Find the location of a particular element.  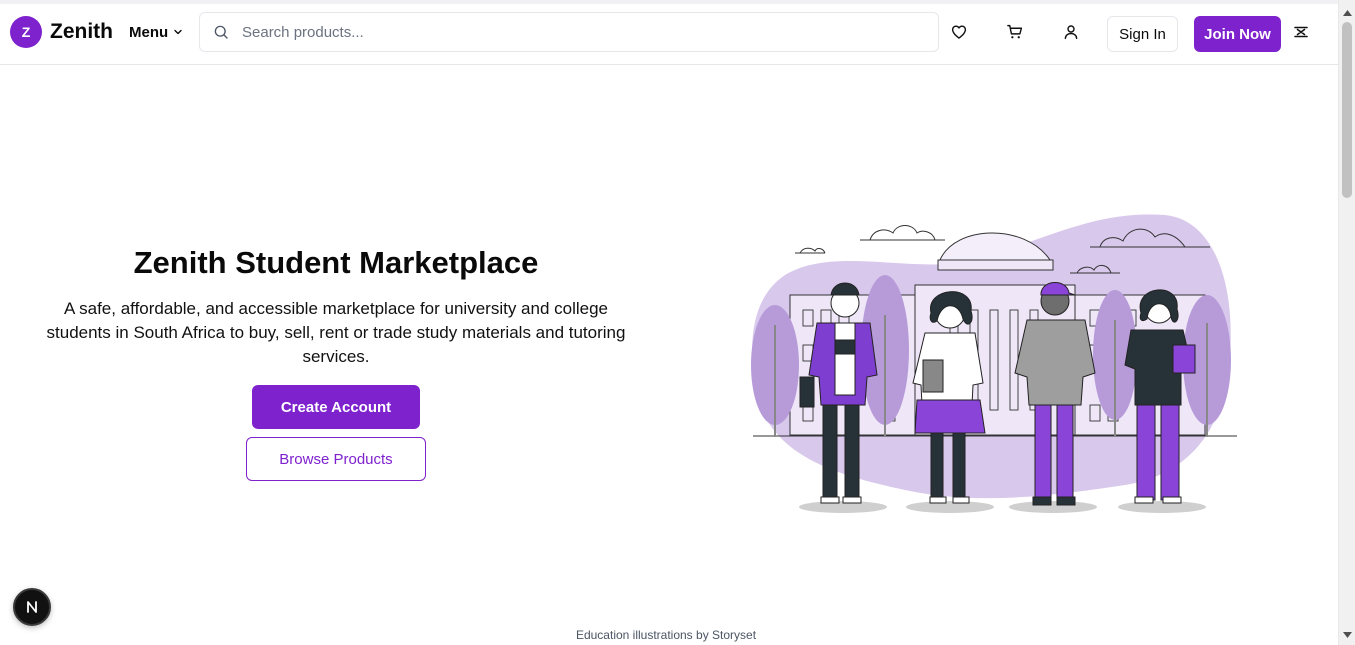

menu-label: Menu is located at coordinates (149, 32).